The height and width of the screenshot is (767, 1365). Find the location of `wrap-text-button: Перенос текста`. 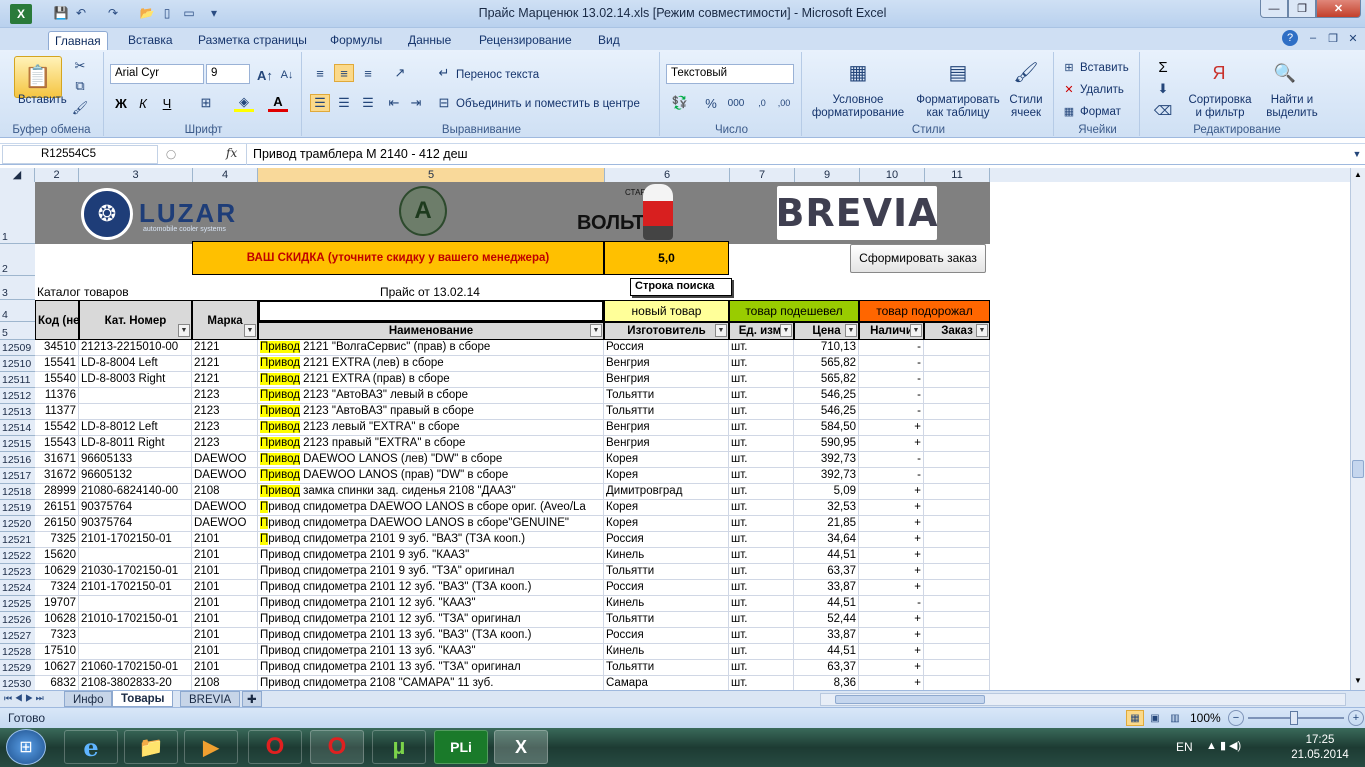

wrap-text-button: Перенос текста is located at coordinates (497, 75).